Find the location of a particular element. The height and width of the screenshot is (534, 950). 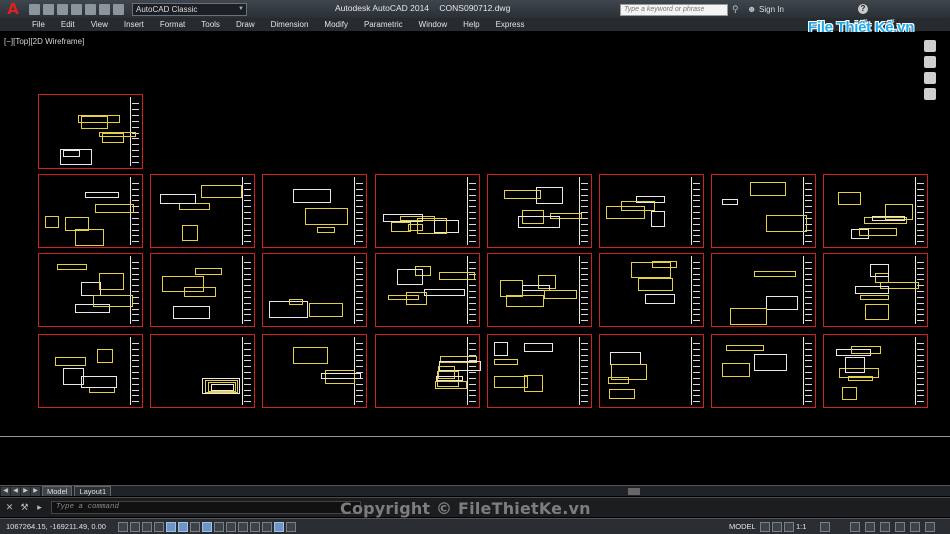

binoculars-icon: ⚲ is located at coordinates (737, 9).